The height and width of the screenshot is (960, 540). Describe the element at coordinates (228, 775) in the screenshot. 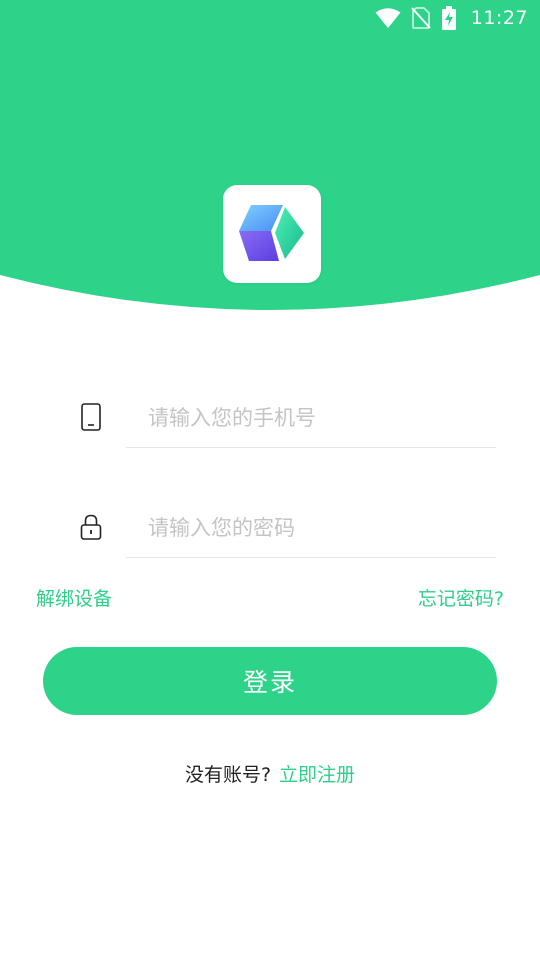

I see `register-prompt: 没有账号?` at that location.